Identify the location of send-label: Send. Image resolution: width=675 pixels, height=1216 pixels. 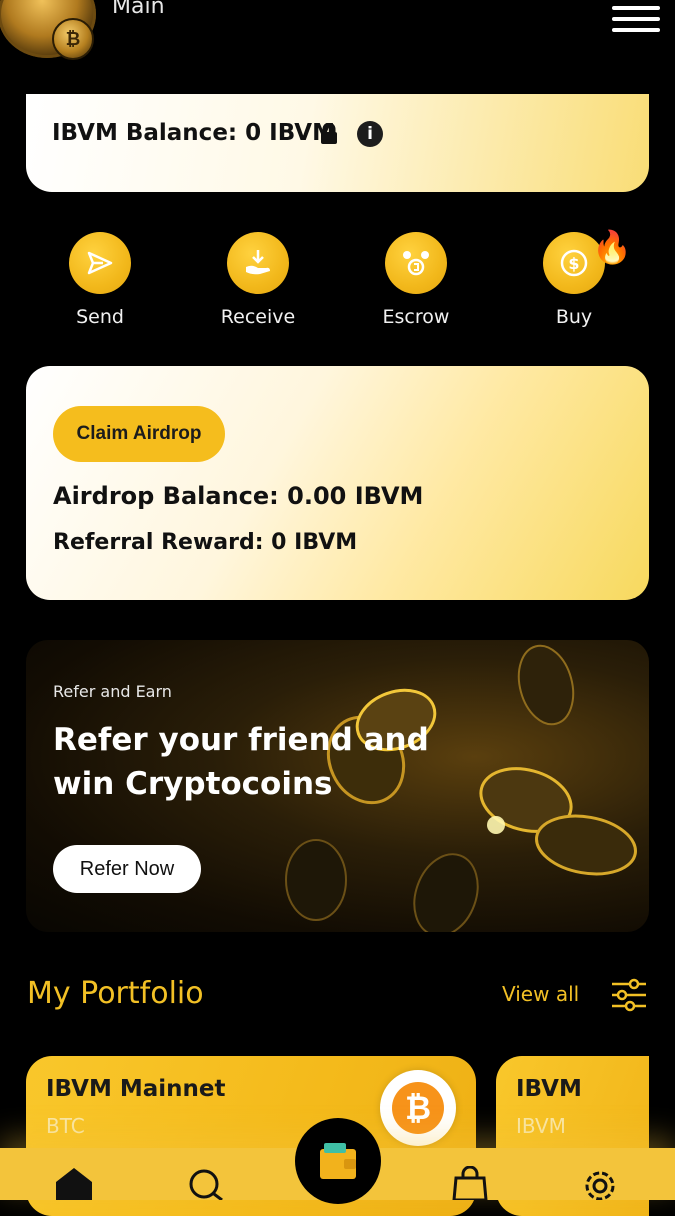
(100, 317).